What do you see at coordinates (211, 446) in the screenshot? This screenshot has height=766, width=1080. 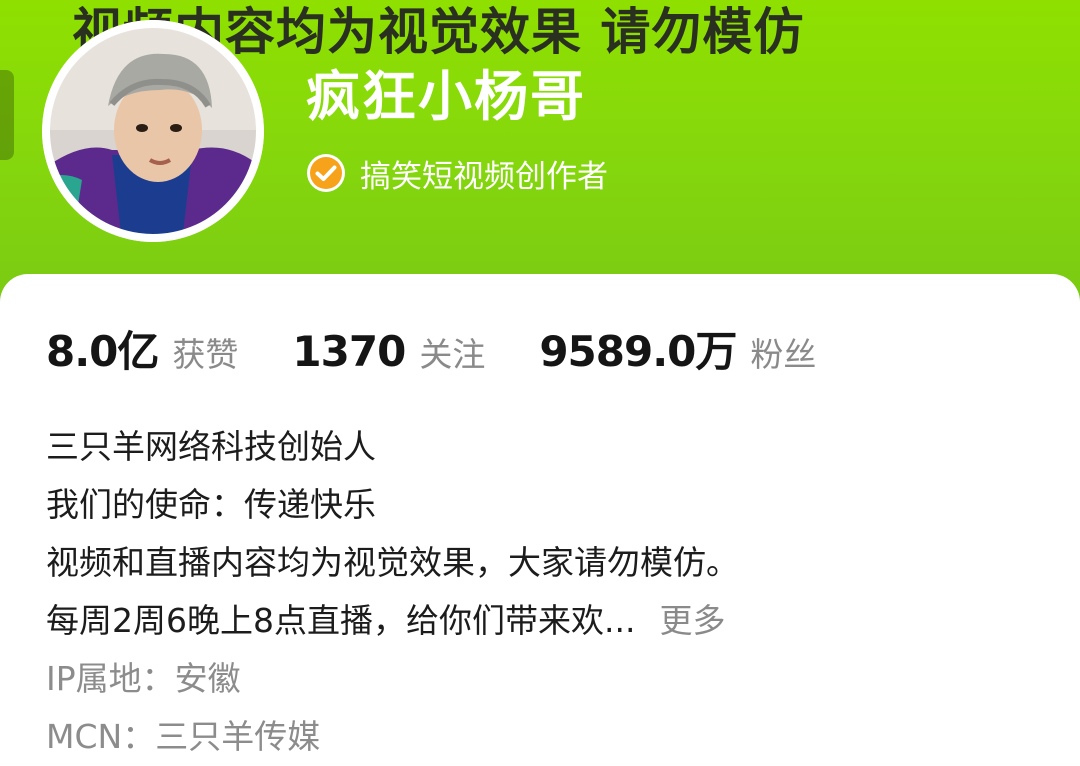 I see `bio-line: 三只羊网络科技创始人` at bounding box center [211, 446].